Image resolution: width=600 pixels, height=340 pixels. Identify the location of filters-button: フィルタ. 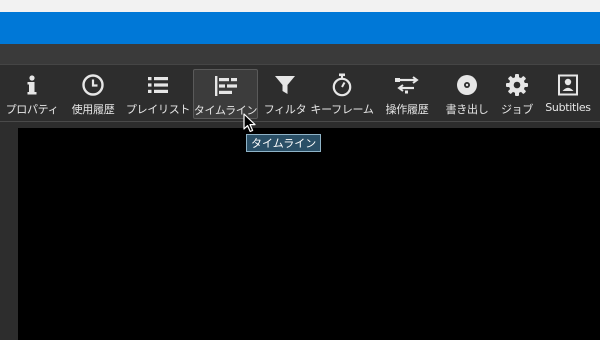
(285, 94).